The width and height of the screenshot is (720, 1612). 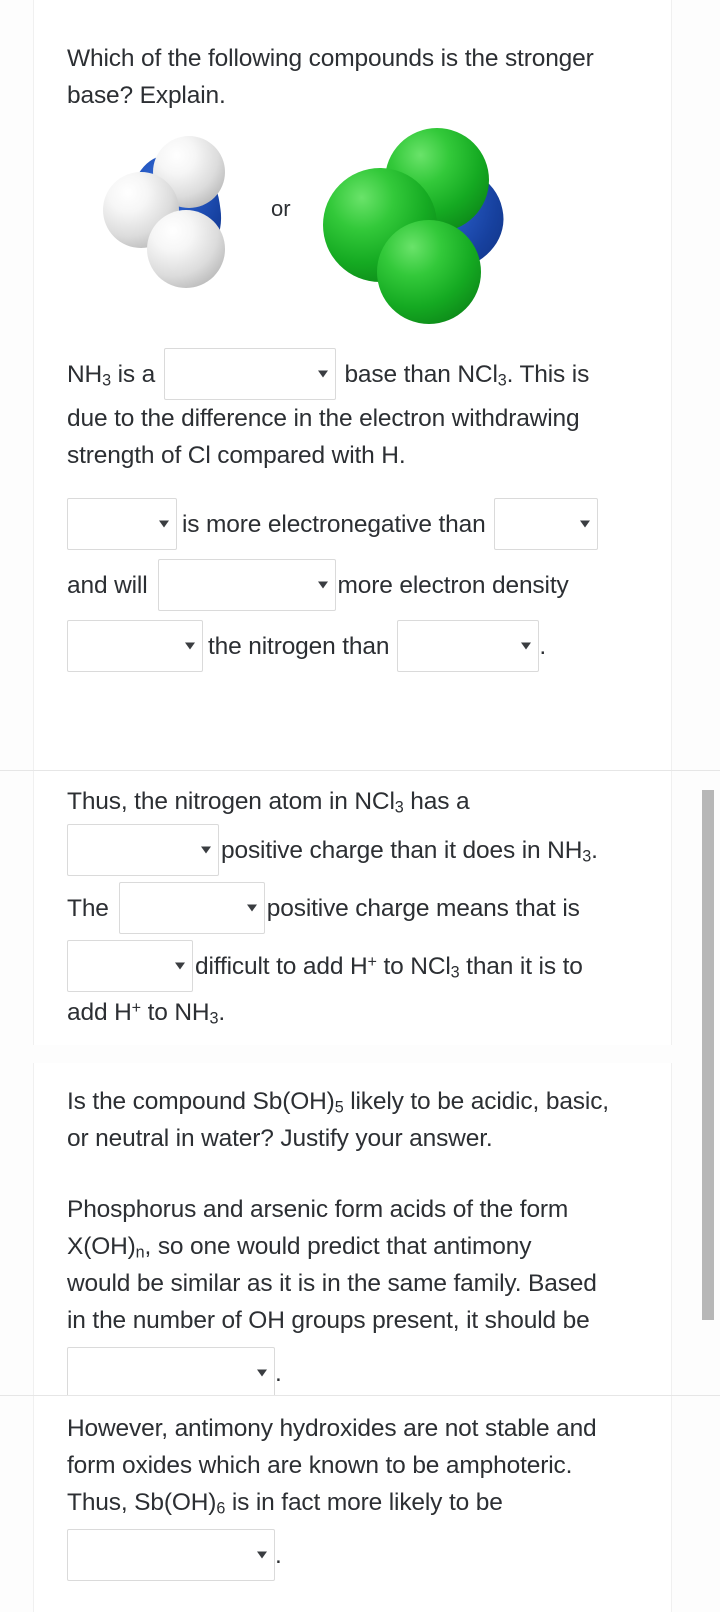 I want to click on dropdown-nitrogen-effect, so click(x=135, y=646).